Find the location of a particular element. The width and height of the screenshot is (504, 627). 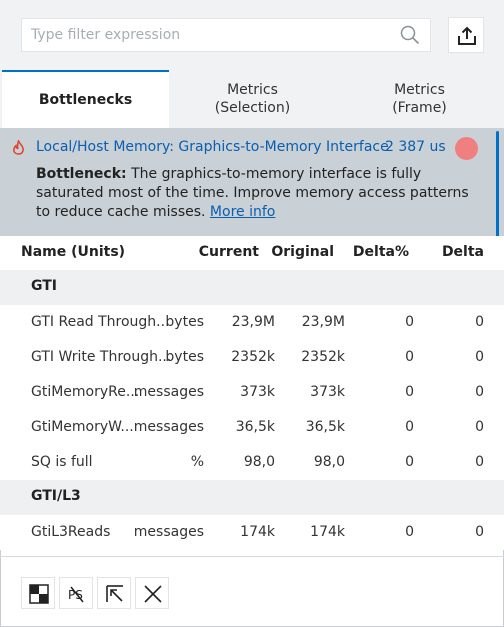

tab-bottlenecks: Bottlenecks is located at coordinates (85, 99).